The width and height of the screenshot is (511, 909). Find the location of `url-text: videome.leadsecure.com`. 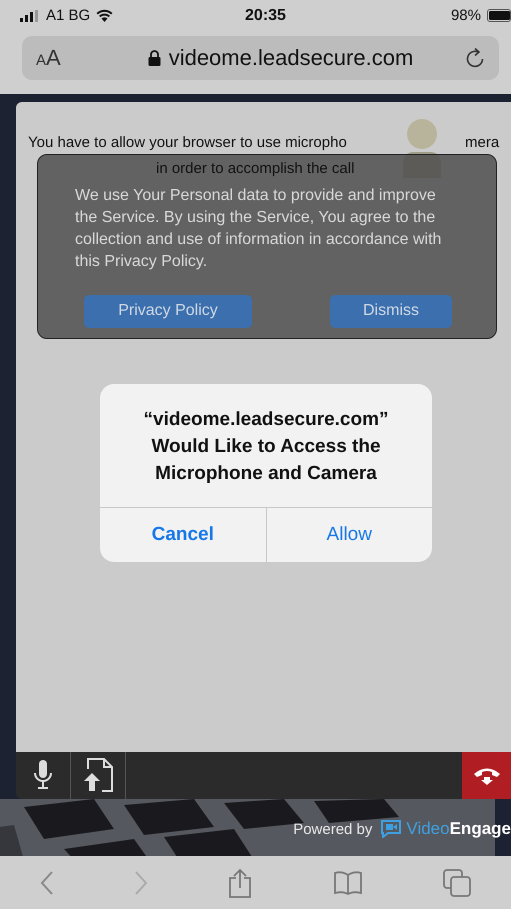

url-text: videome.leadsecure.com is located at coordinates (291, 57).